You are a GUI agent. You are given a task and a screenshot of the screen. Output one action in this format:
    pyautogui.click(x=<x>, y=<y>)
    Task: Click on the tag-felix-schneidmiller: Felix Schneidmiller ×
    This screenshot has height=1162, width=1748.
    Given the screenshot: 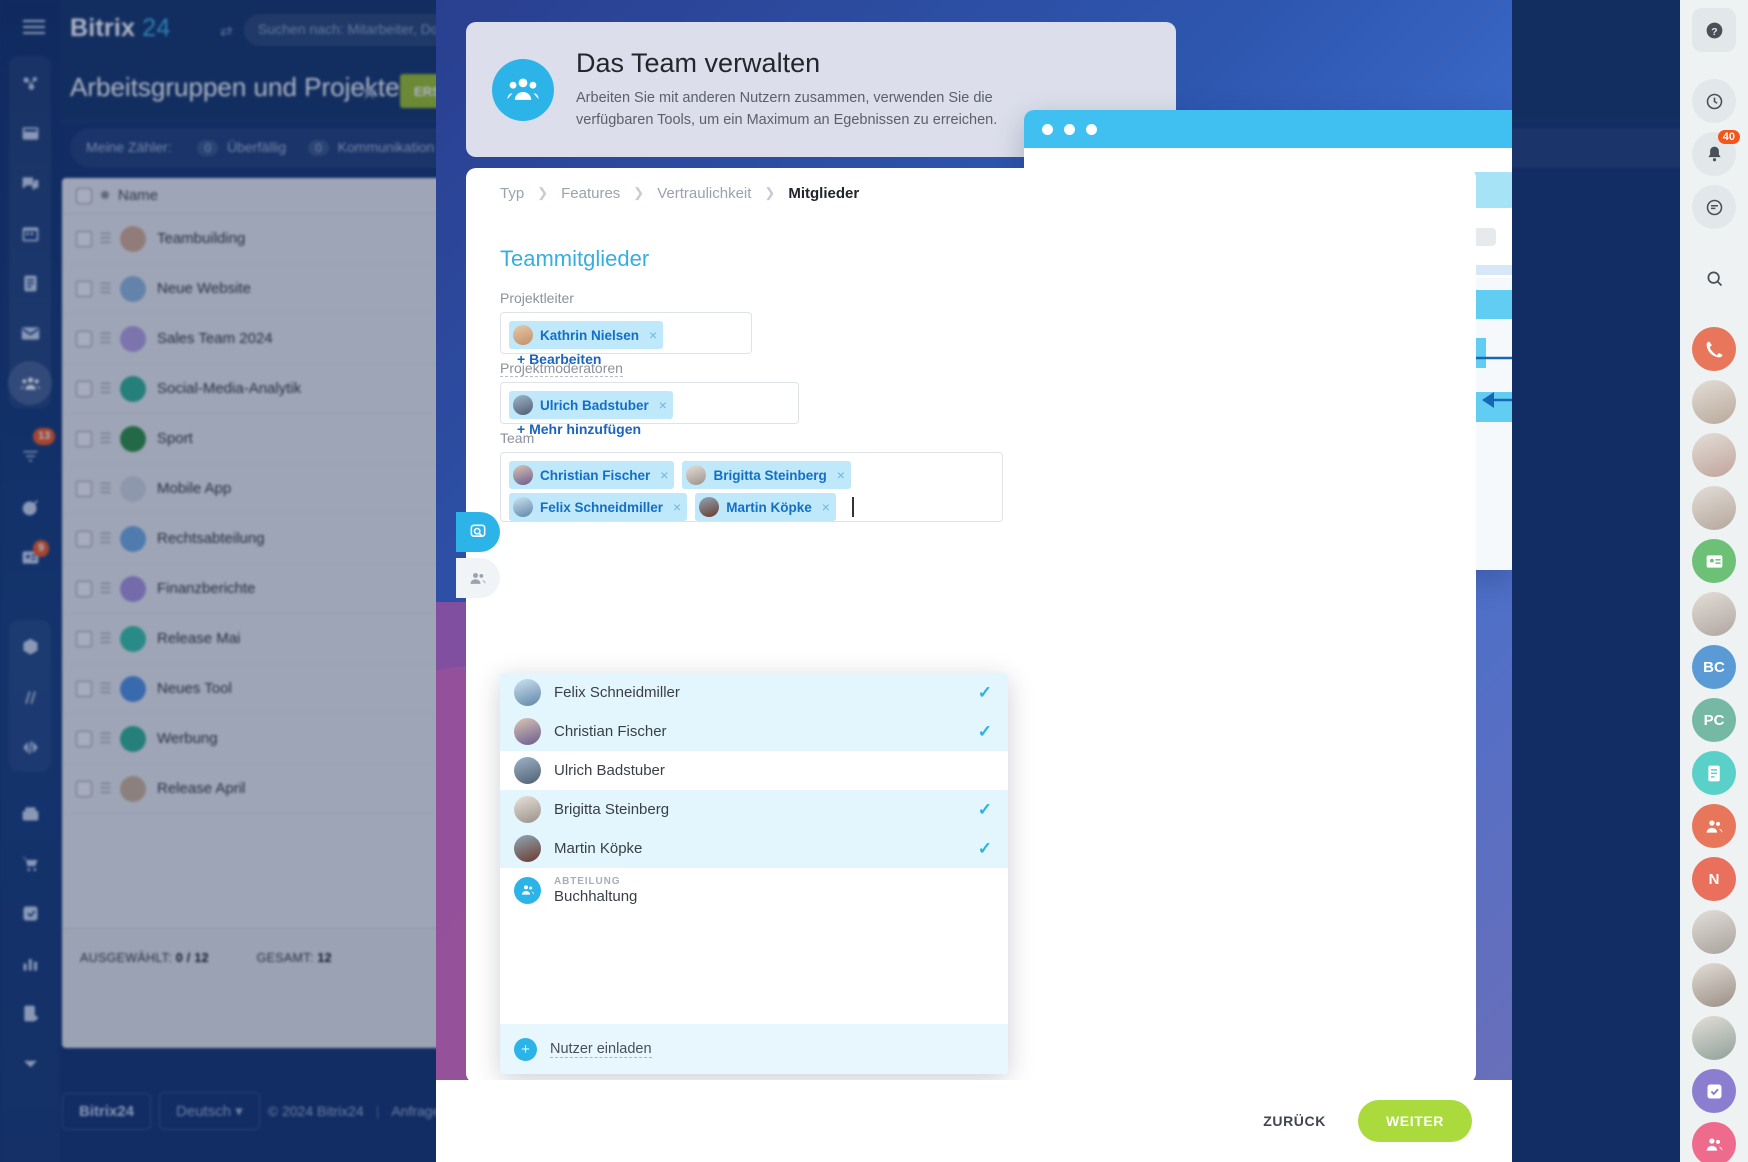 What is the action you would take?
    pyautogui.click(x=598, y=507)
    